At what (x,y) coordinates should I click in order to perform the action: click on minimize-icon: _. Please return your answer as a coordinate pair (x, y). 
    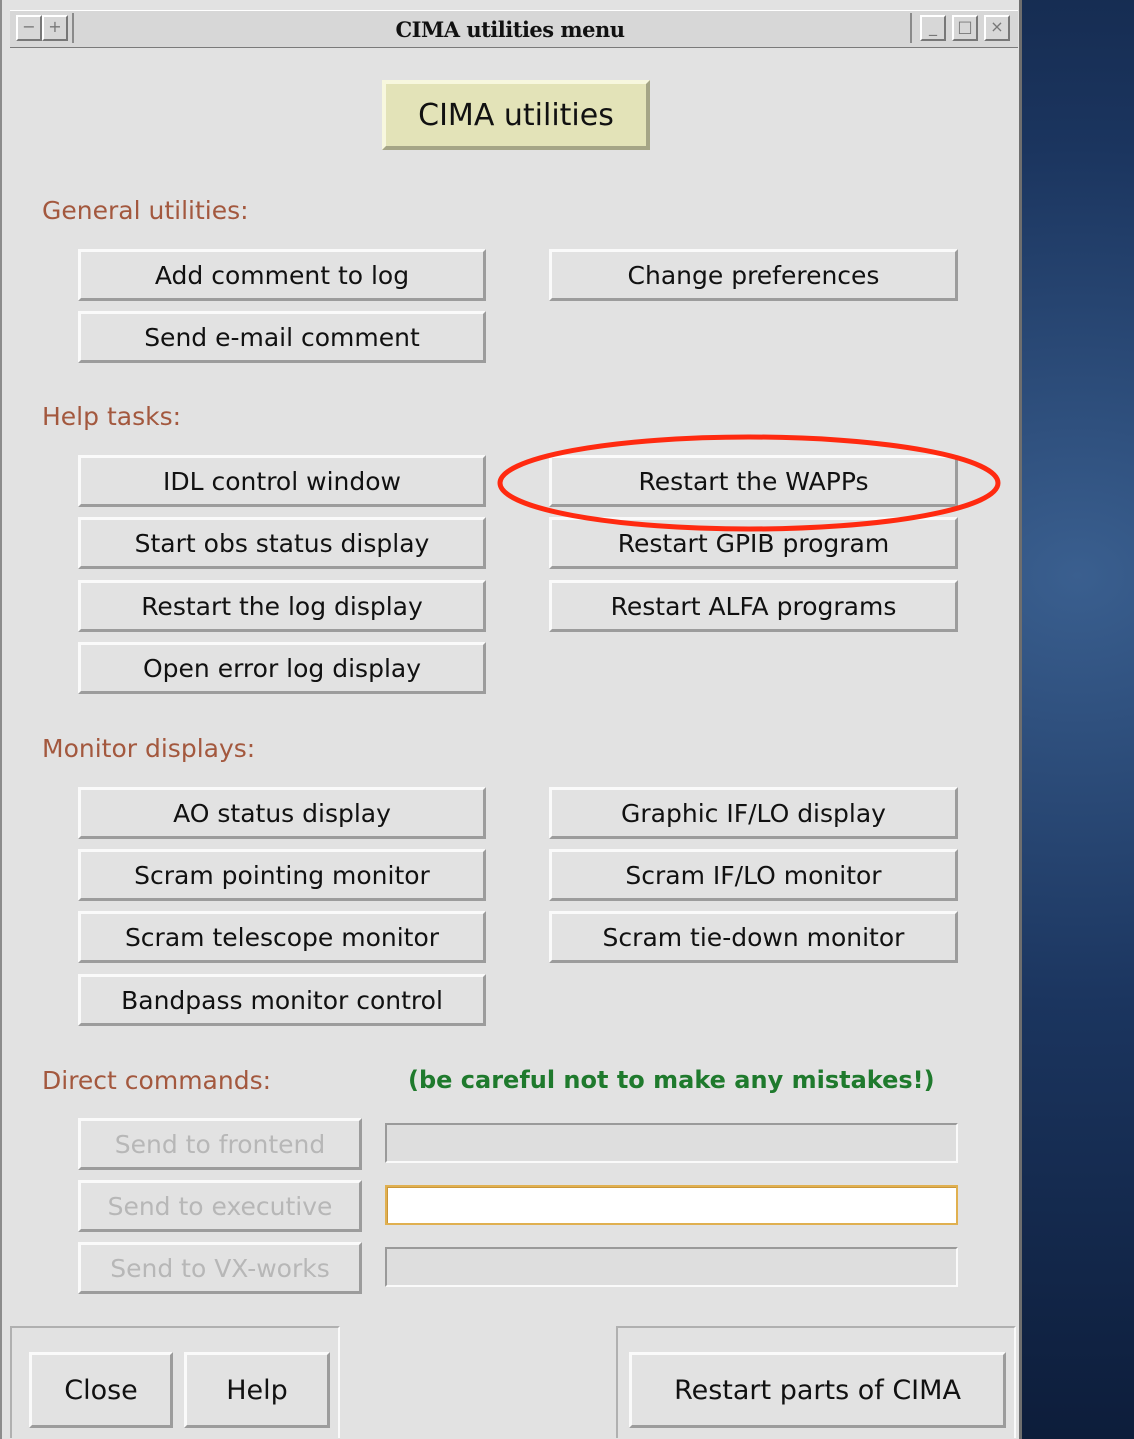
    Looking at the image, I should click on (933, 28).